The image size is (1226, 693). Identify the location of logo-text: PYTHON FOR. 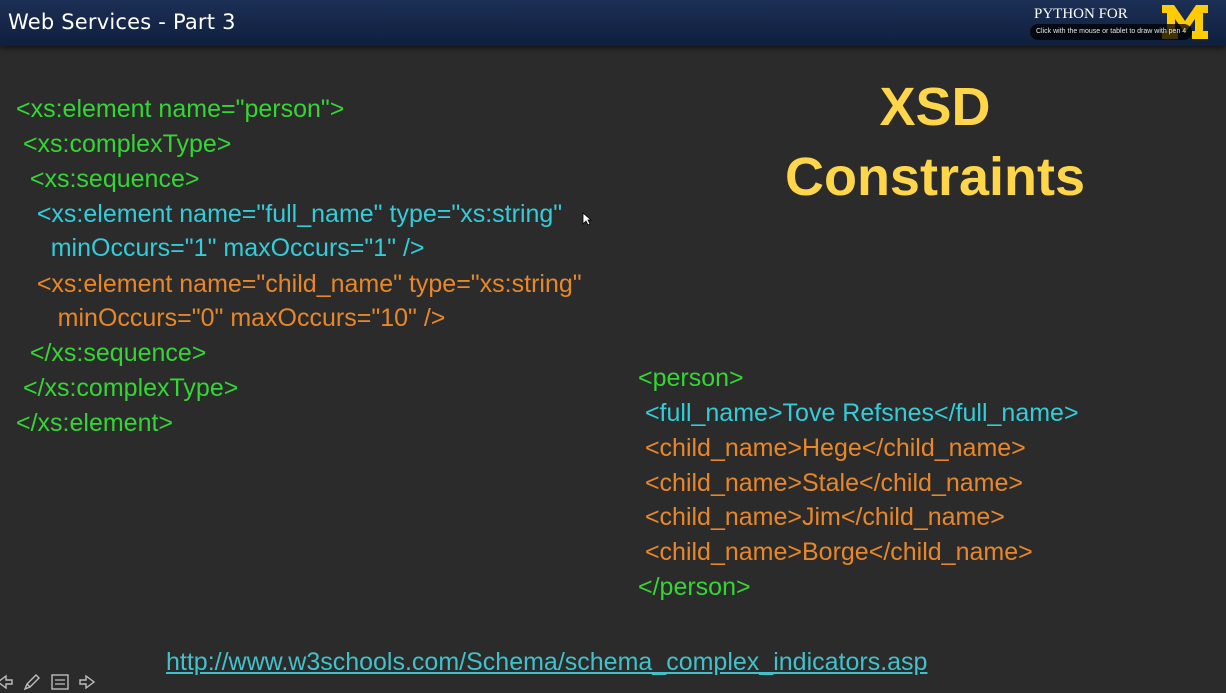
(1081, 14).